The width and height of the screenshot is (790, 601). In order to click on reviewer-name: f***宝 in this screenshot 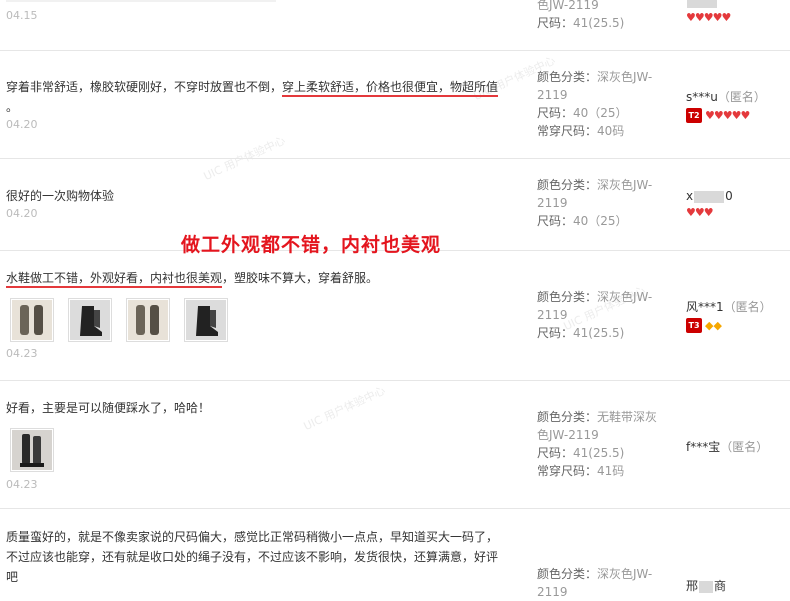, I will do `click(703, 447)`.